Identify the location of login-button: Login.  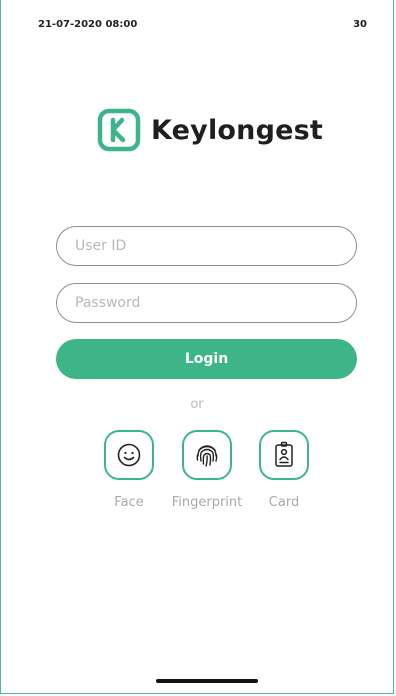
(206, 359).